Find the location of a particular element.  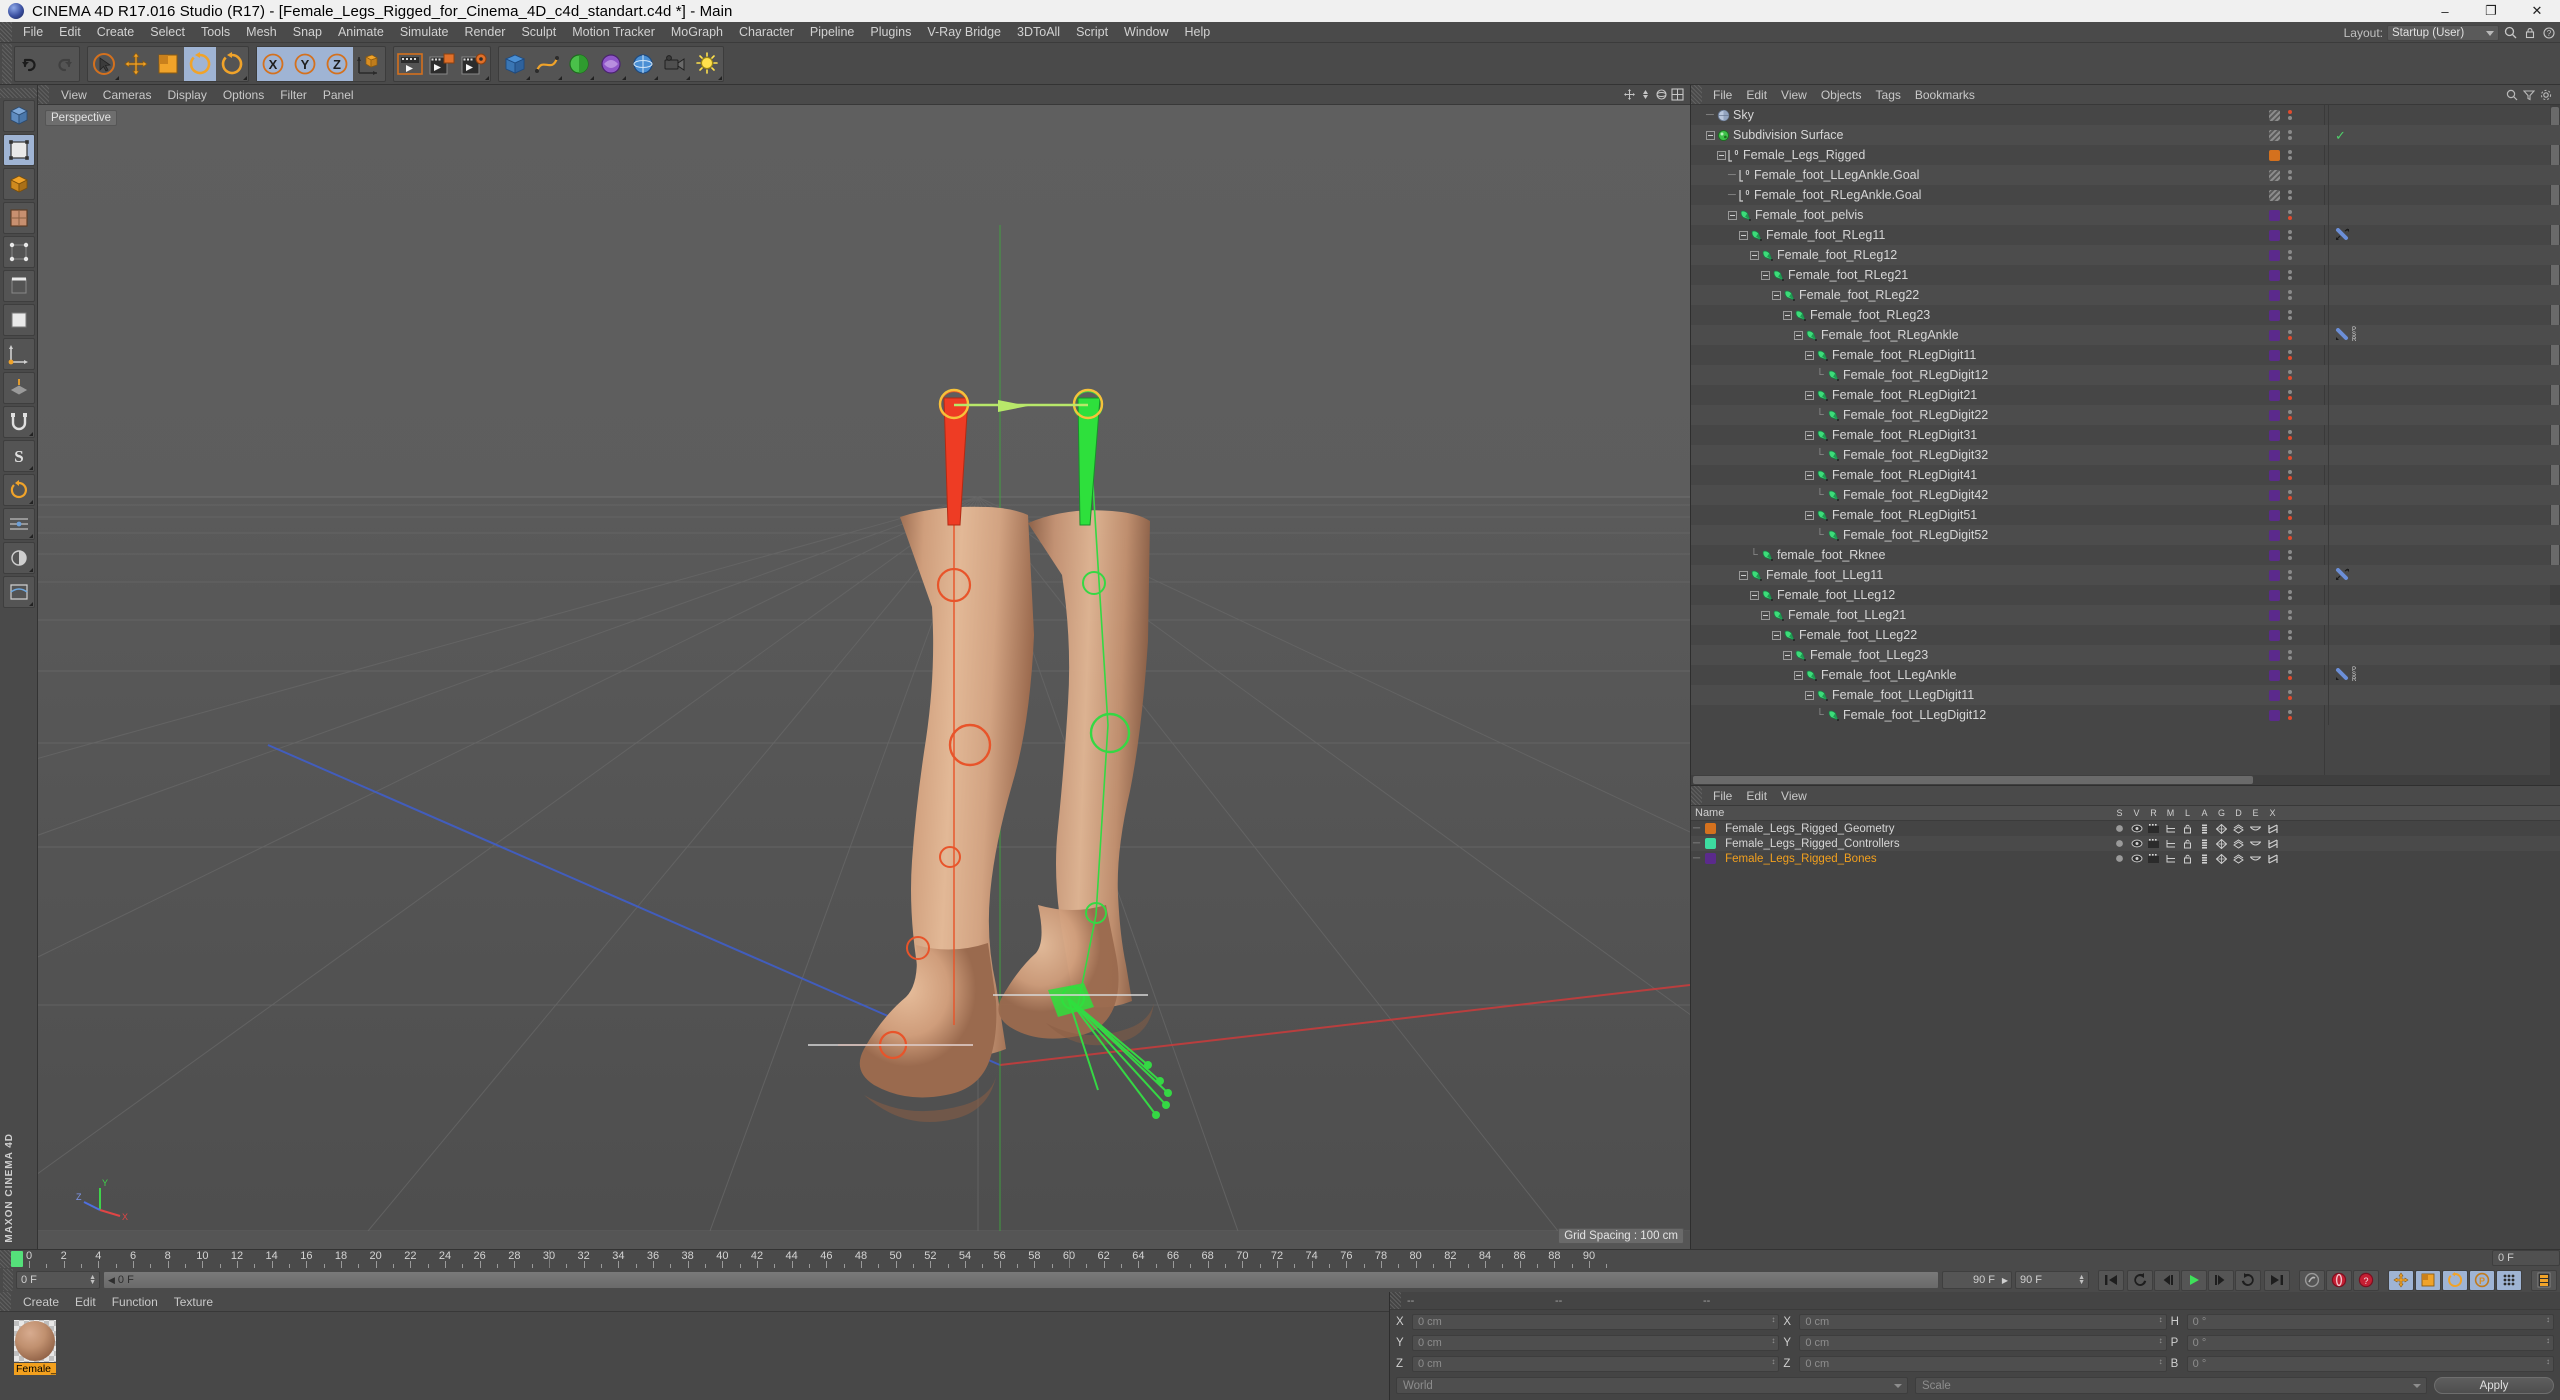

viewport-menu-panel: Panel is located at coordinates (338, 95).